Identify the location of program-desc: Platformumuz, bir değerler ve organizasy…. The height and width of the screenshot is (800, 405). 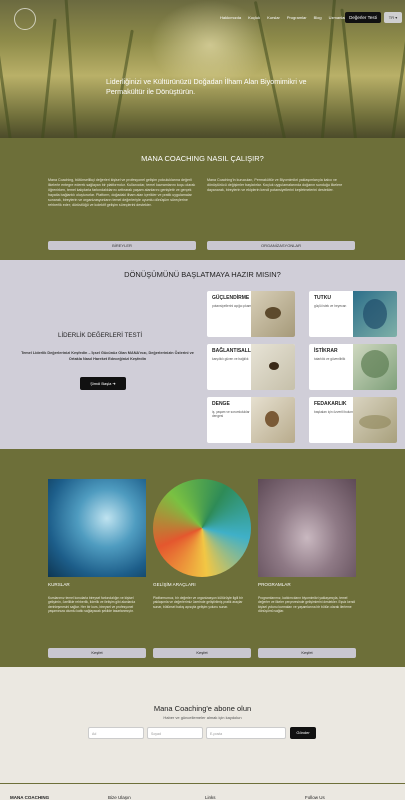
(198, 602).